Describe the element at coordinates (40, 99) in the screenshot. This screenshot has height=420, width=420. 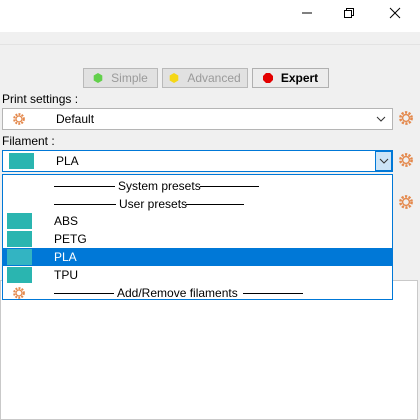
I see `print-settings-label: Print settings :` at that location.